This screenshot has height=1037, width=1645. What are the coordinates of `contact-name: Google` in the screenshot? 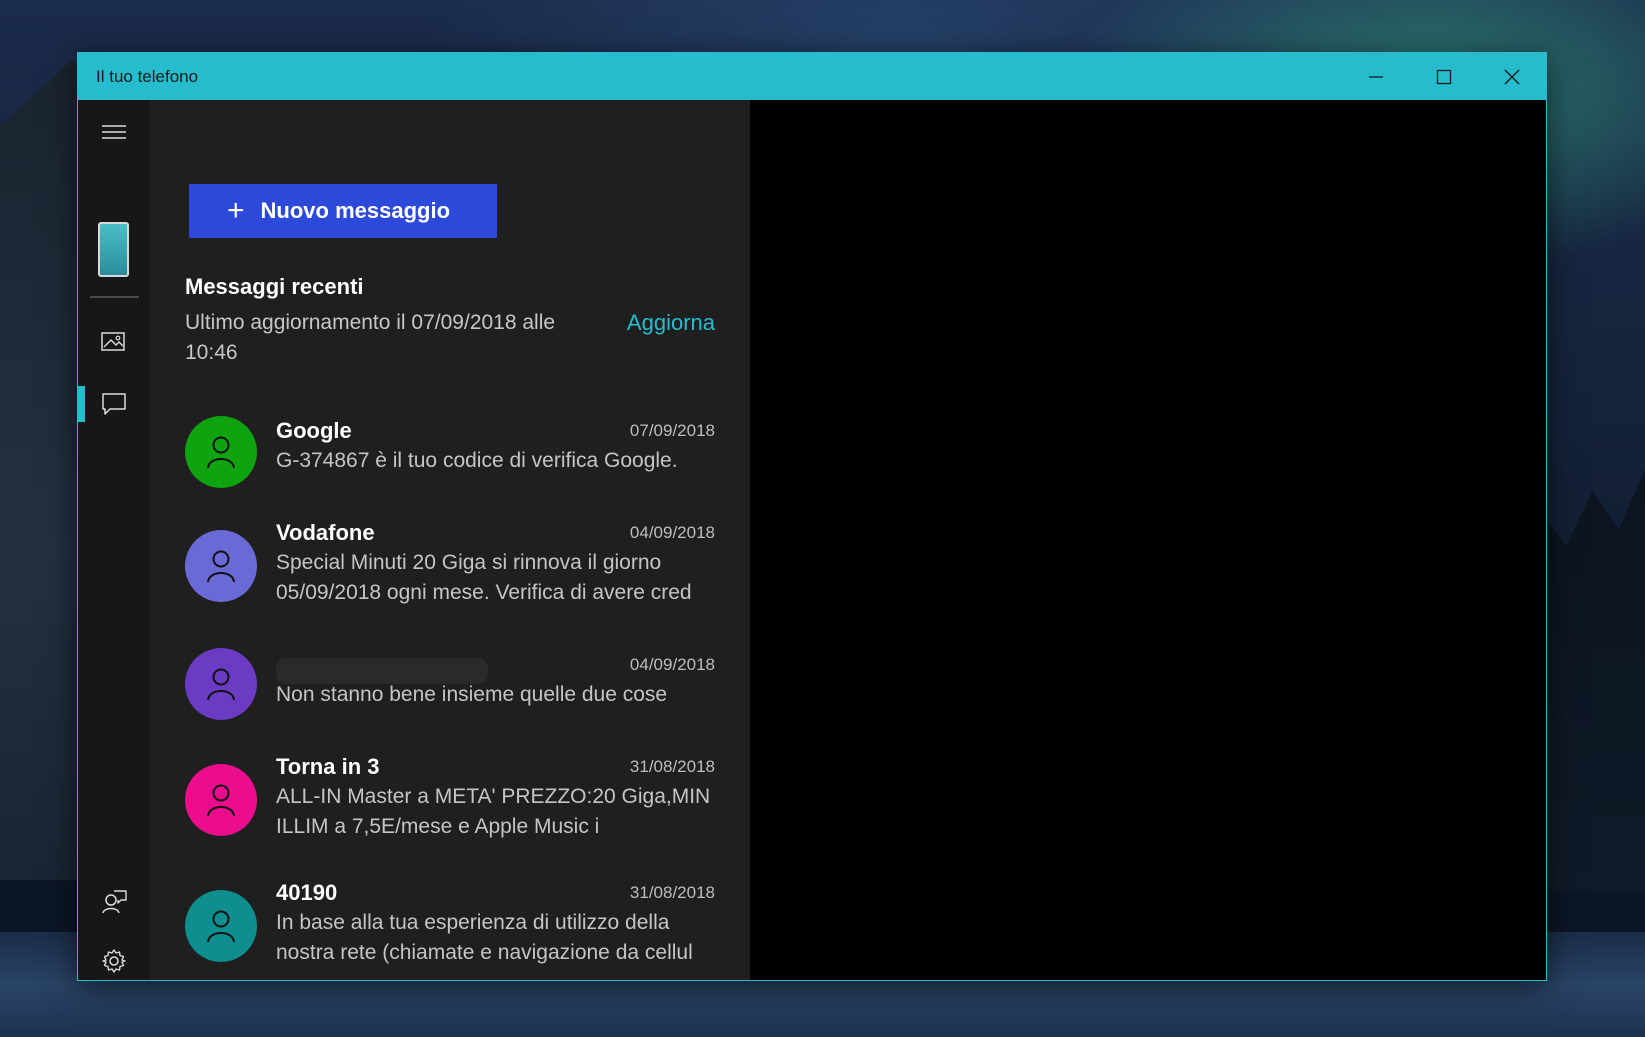 It's located at (314, 430).